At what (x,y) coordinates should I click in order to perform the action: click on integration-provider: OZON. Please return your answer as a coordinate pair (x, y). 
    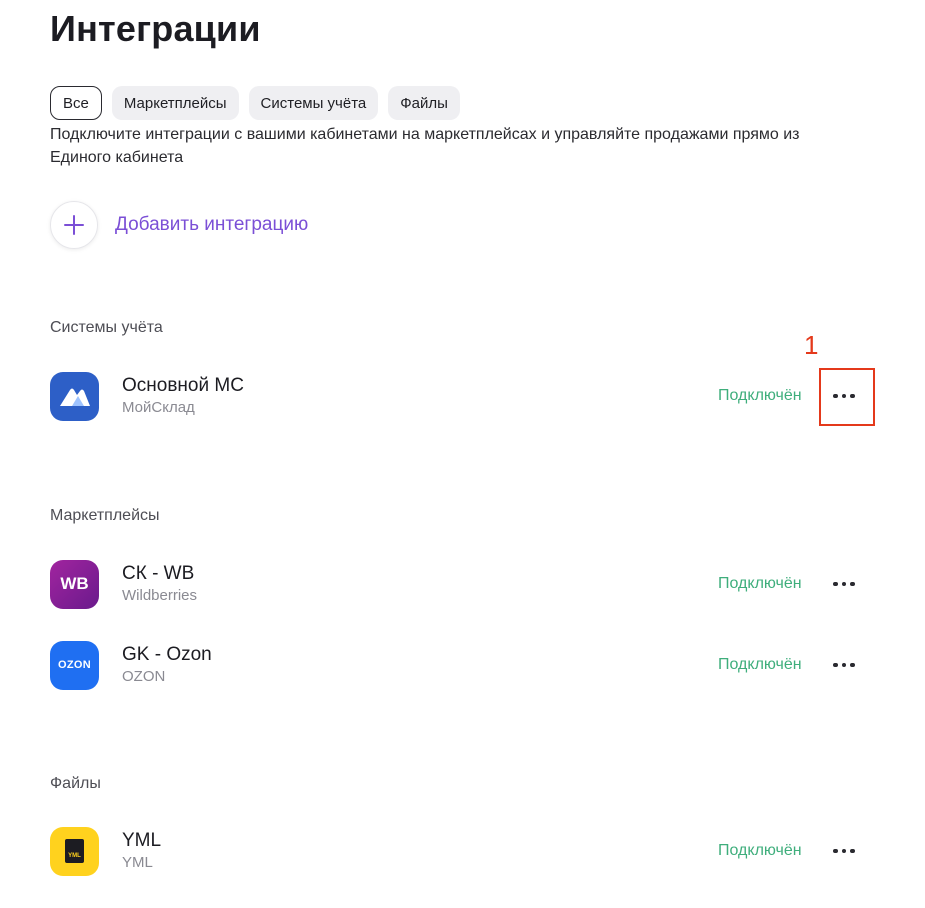
    Looking at the image, I should click on (144, 676).